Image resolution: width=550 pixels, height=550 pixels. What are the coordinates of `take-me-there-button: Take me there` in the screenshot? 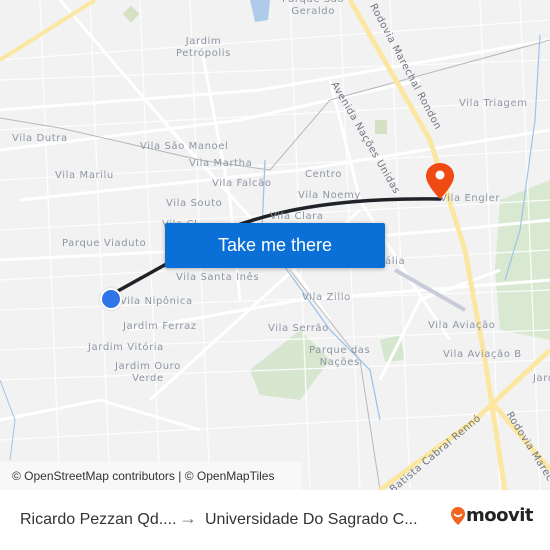 It's located at (275, 245).